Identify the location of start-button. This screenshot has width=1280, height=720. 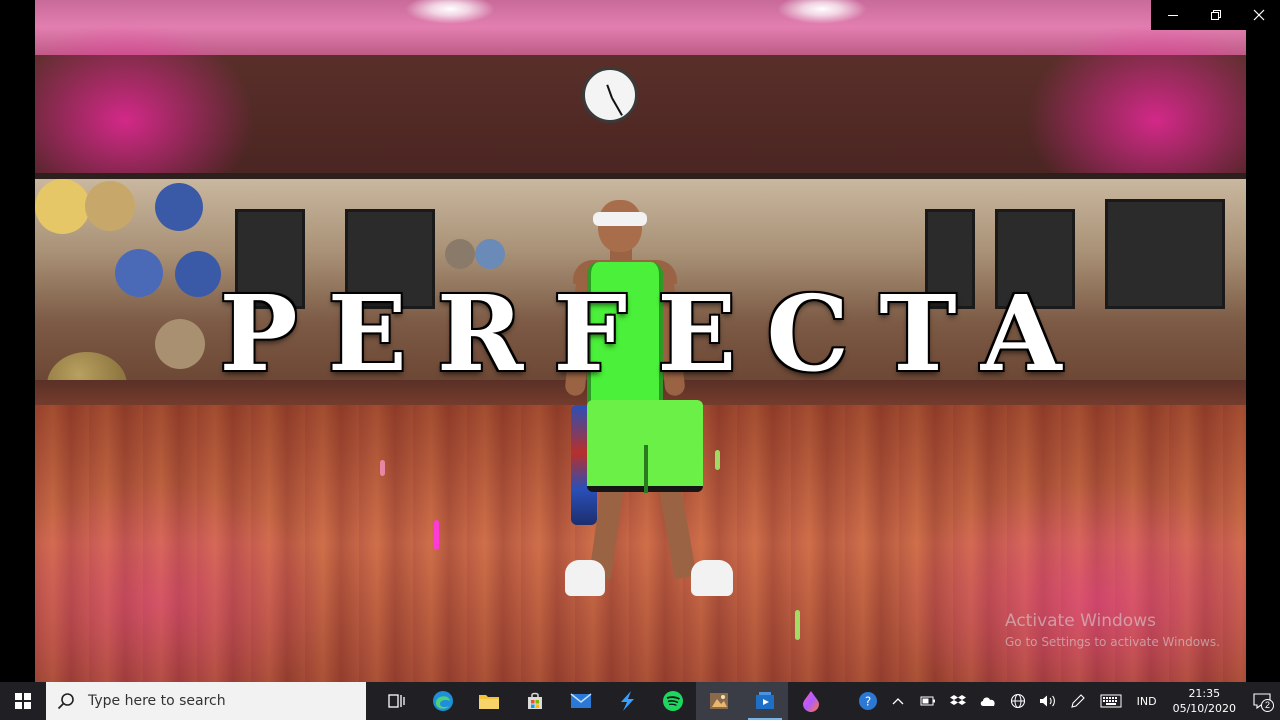
(23, 701).